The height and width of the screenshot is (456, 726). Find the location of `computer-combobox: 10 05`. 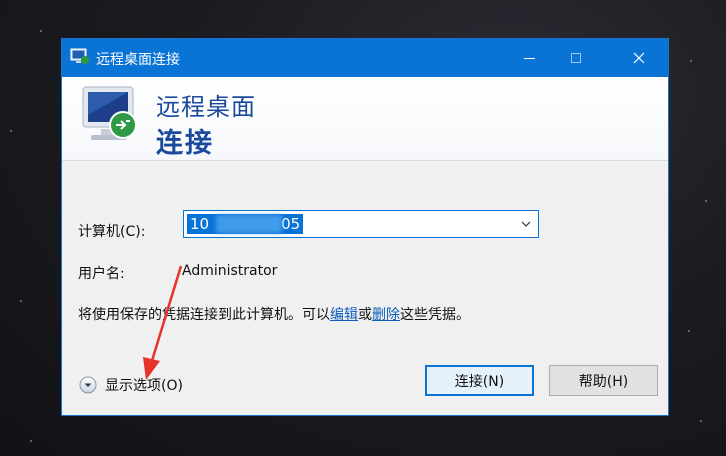

computer-combobox: 10 05 is located at coordinates (361, 224).